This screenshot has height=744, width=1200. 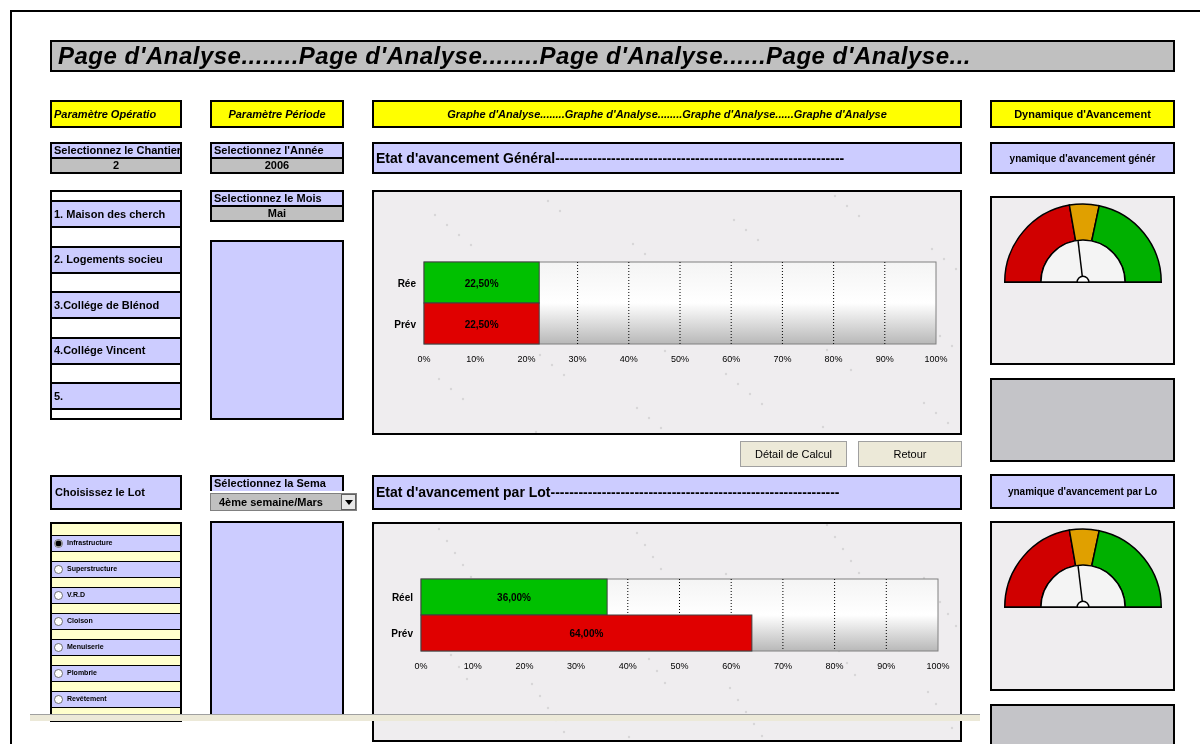 What do you see at coordinates (116, 396) in the screenshot?
I see `site-item: 5.` at bounding box center [116, 396].